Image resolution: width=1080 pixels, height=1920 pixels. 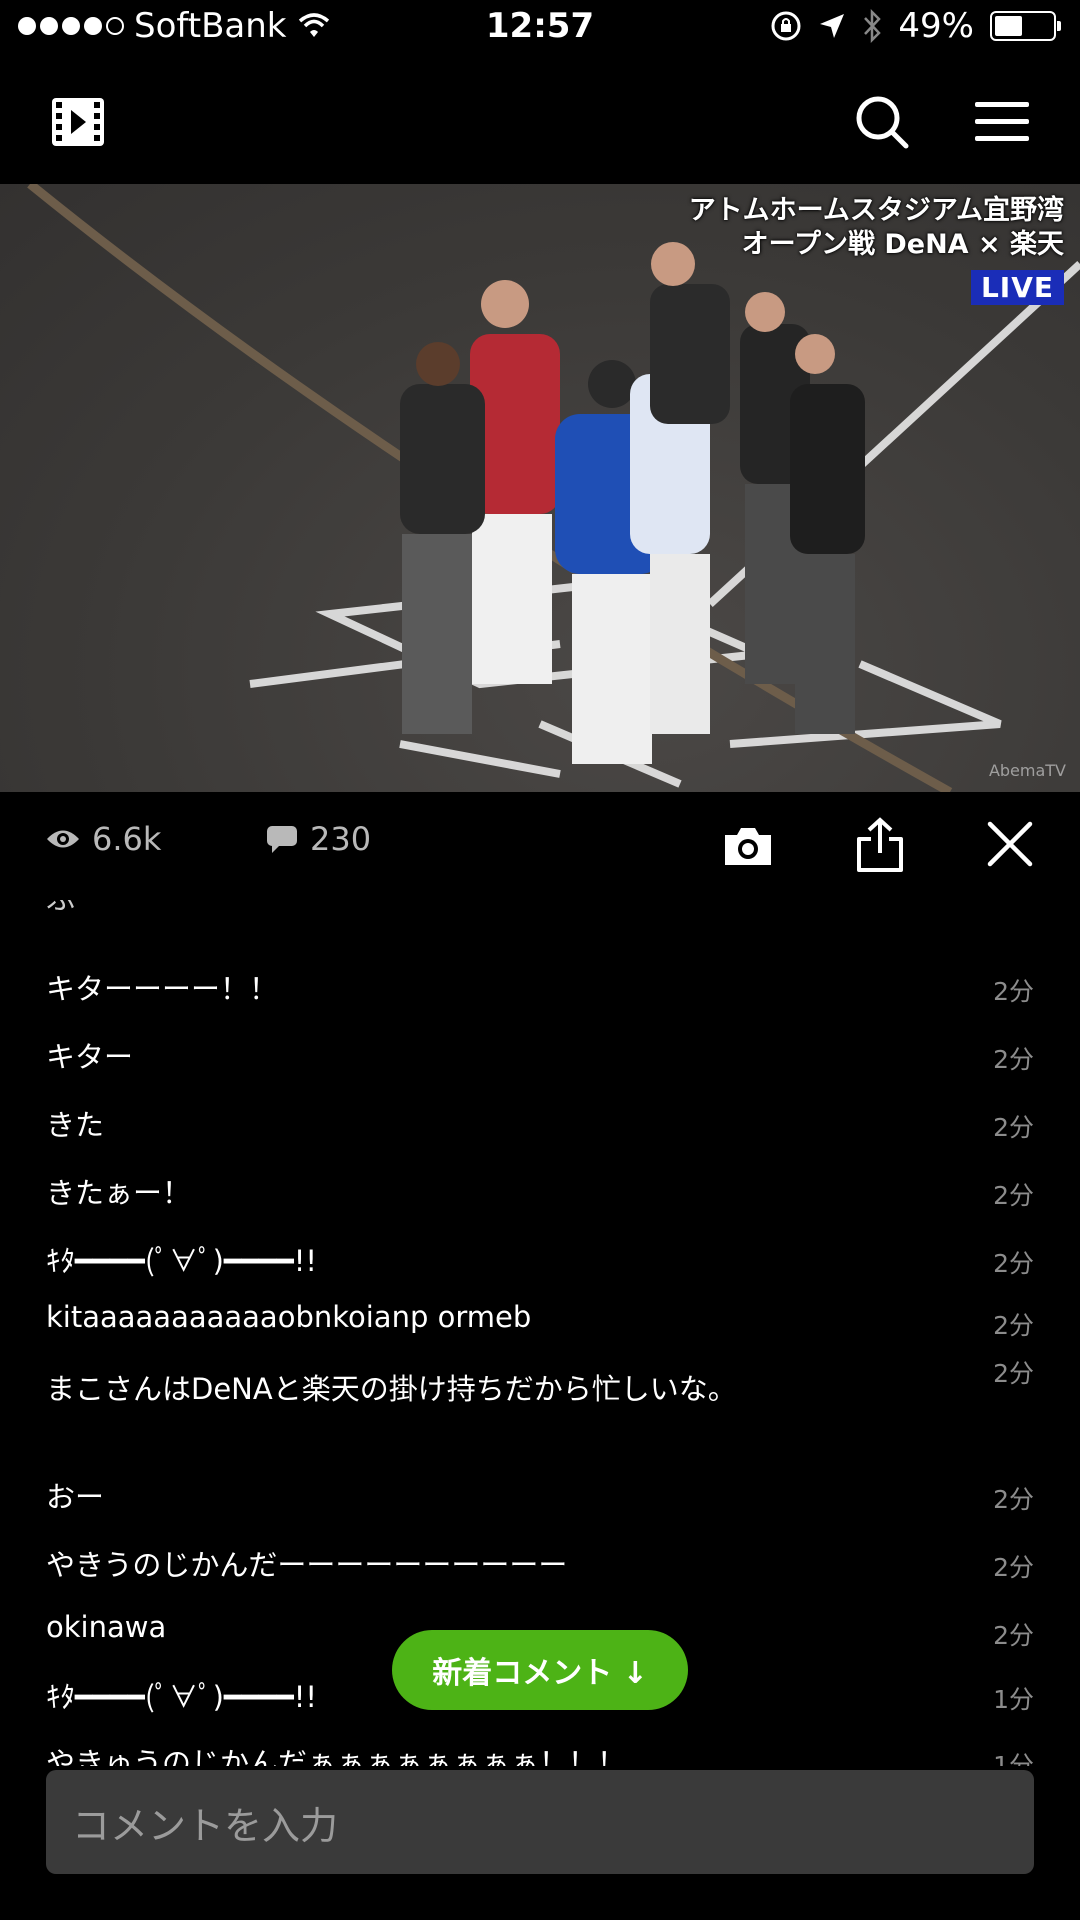 What do you see at coordinates (106, 1627) in the screenshot?
I see `comment-text: okinawa` at bounding box center [106, 1627].